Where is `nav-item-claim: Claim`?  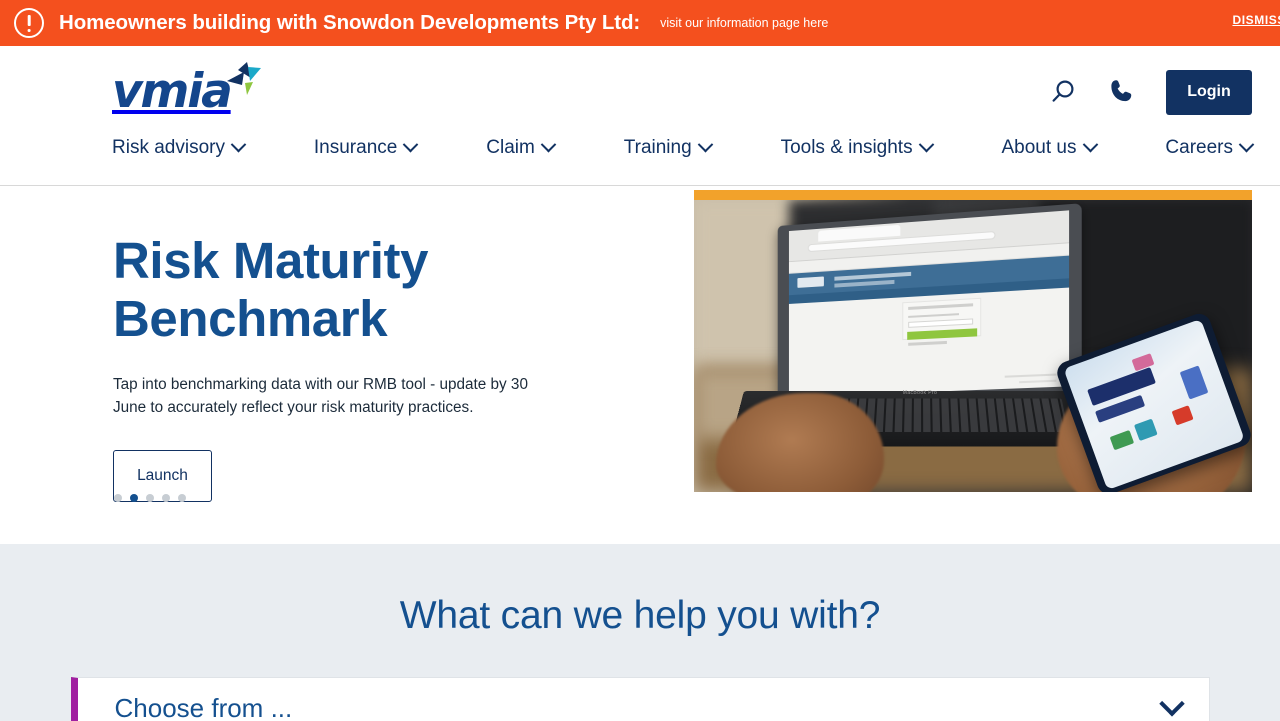
nav-item-claim: Claim is located at coordinates (521, 147).